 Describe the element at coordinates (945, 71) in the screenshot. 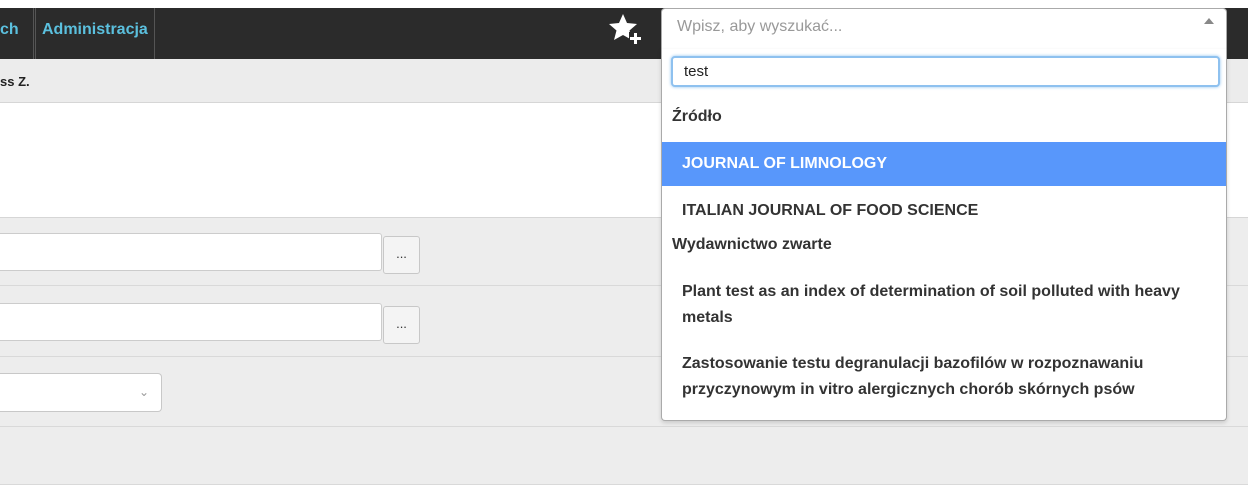

I see `search-input: test` at that location.